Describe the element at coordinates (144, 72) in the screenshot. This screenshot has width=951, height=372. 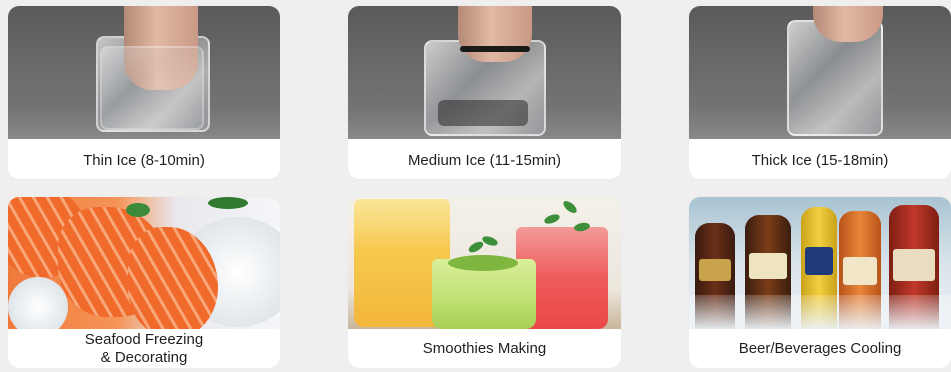
I see `thin-ice-photo` at that location.